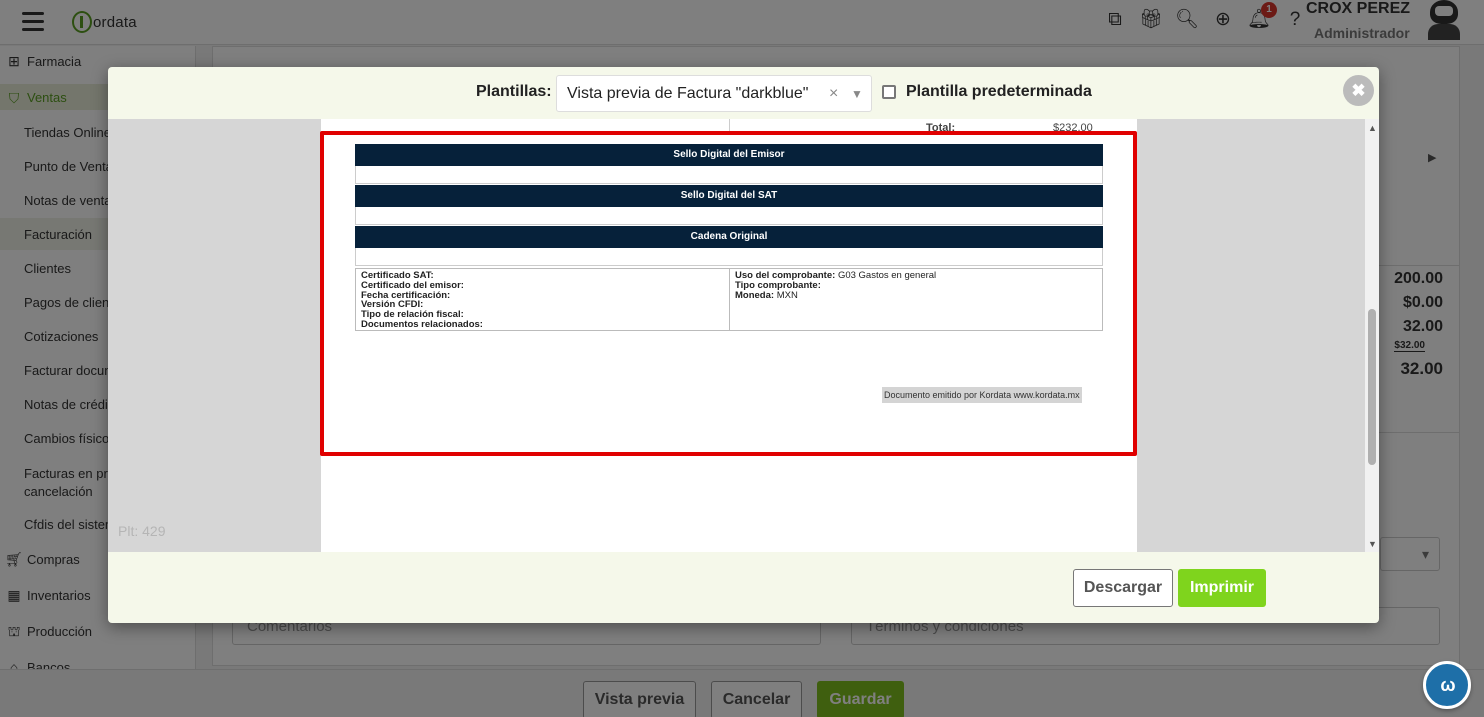 The height and width of the screenshot is (717, 1484). Describe the element at coordinates (422, 324) in the screenshot. I see `field-label: Documentos relacionados:` at that location.